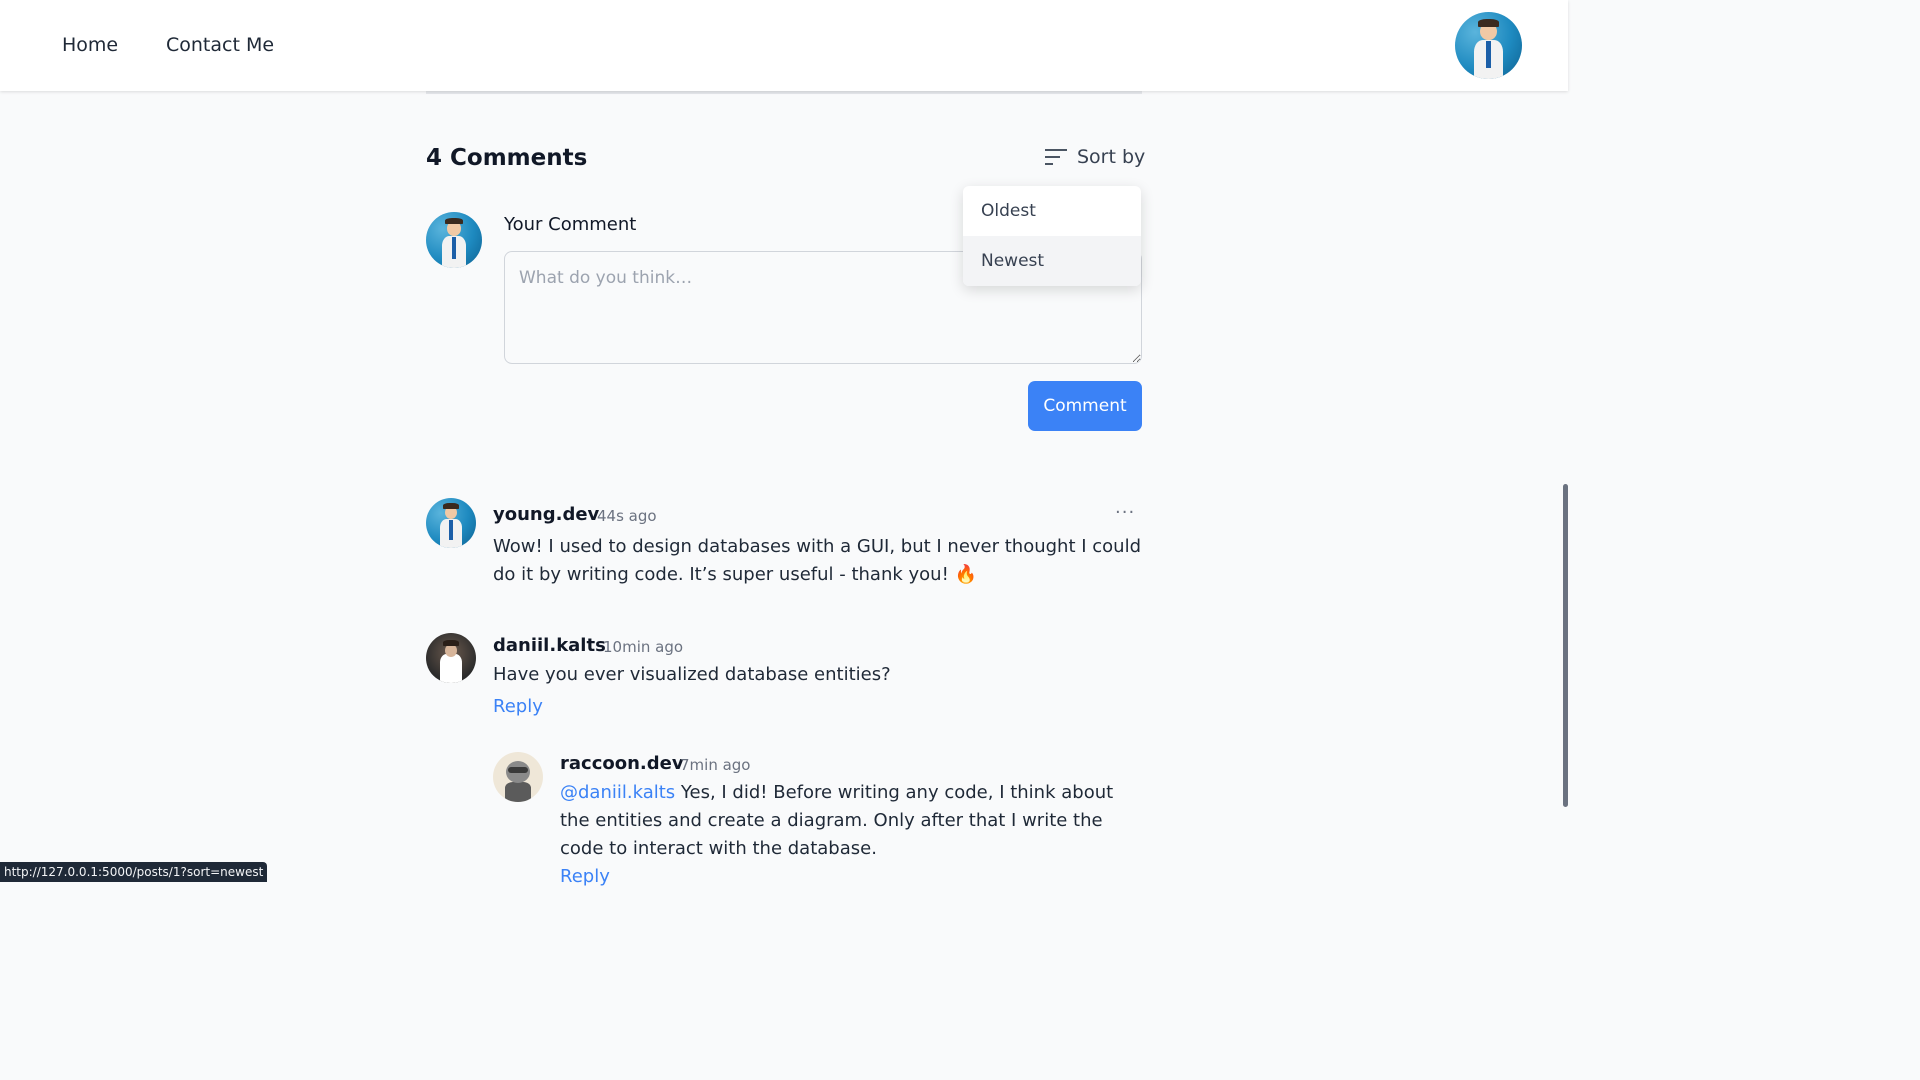 Image resolution: width=1920 pixels, height=1080 pixels. I want to click on comment-author: daniil.kalts, so click(549, 645).